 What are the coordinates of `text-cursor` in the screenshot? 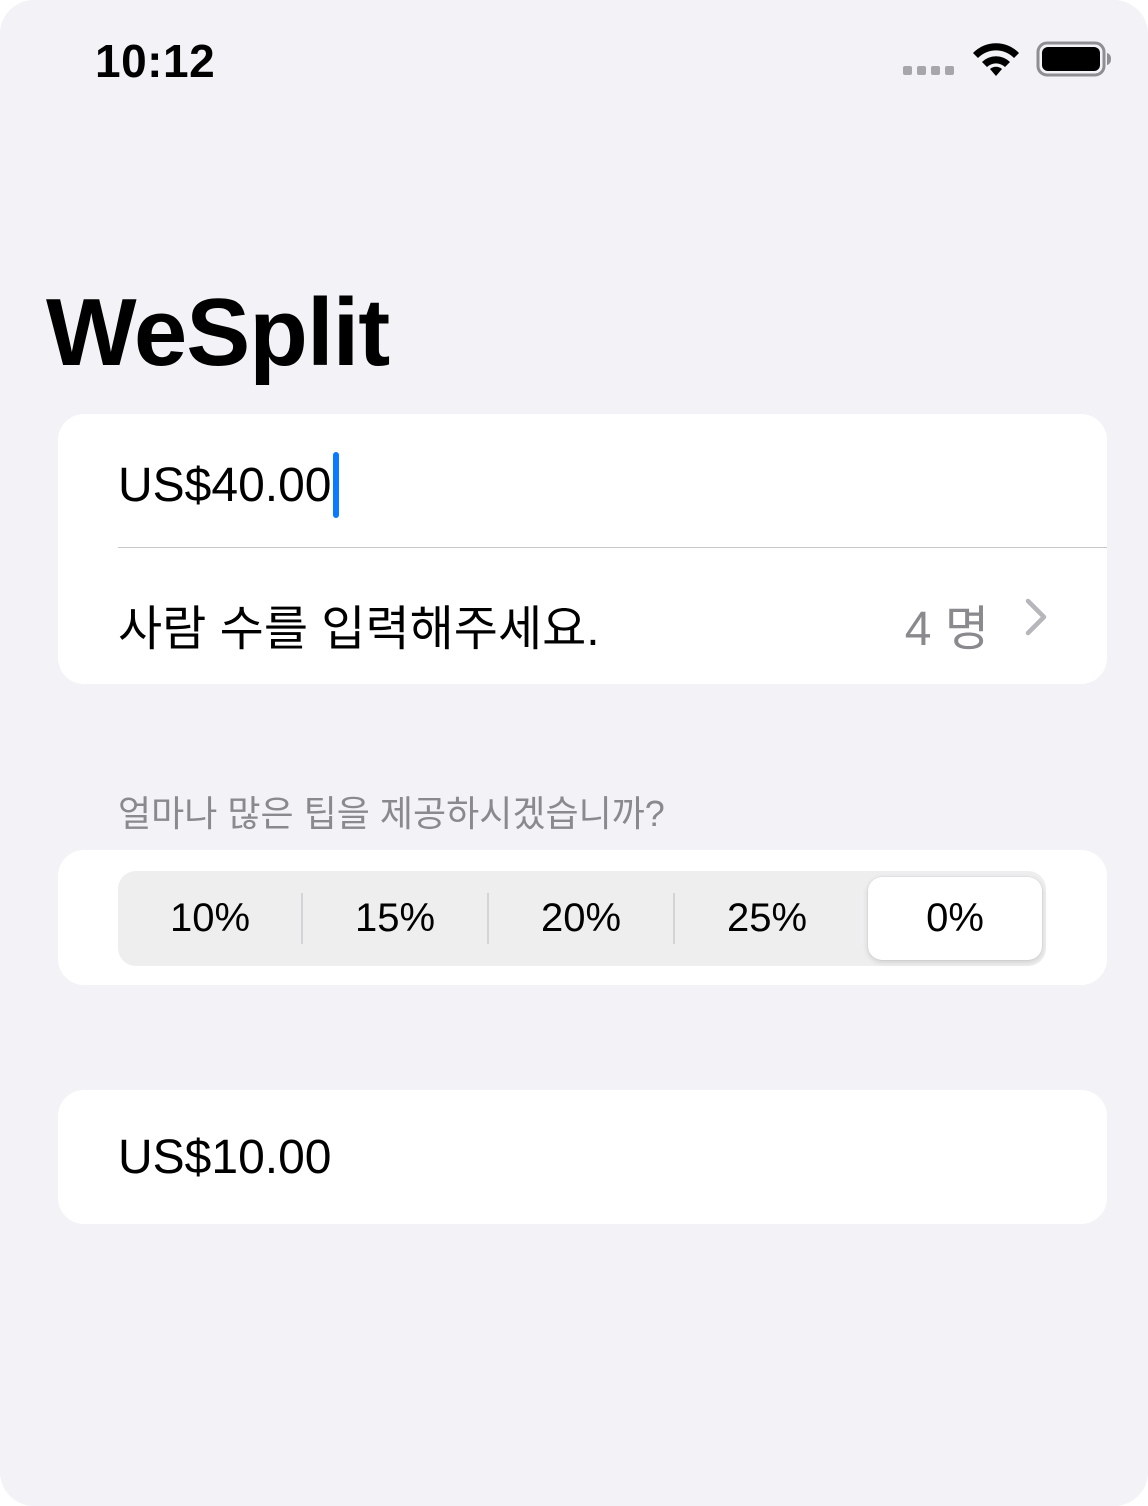 It's located at (335, 485).